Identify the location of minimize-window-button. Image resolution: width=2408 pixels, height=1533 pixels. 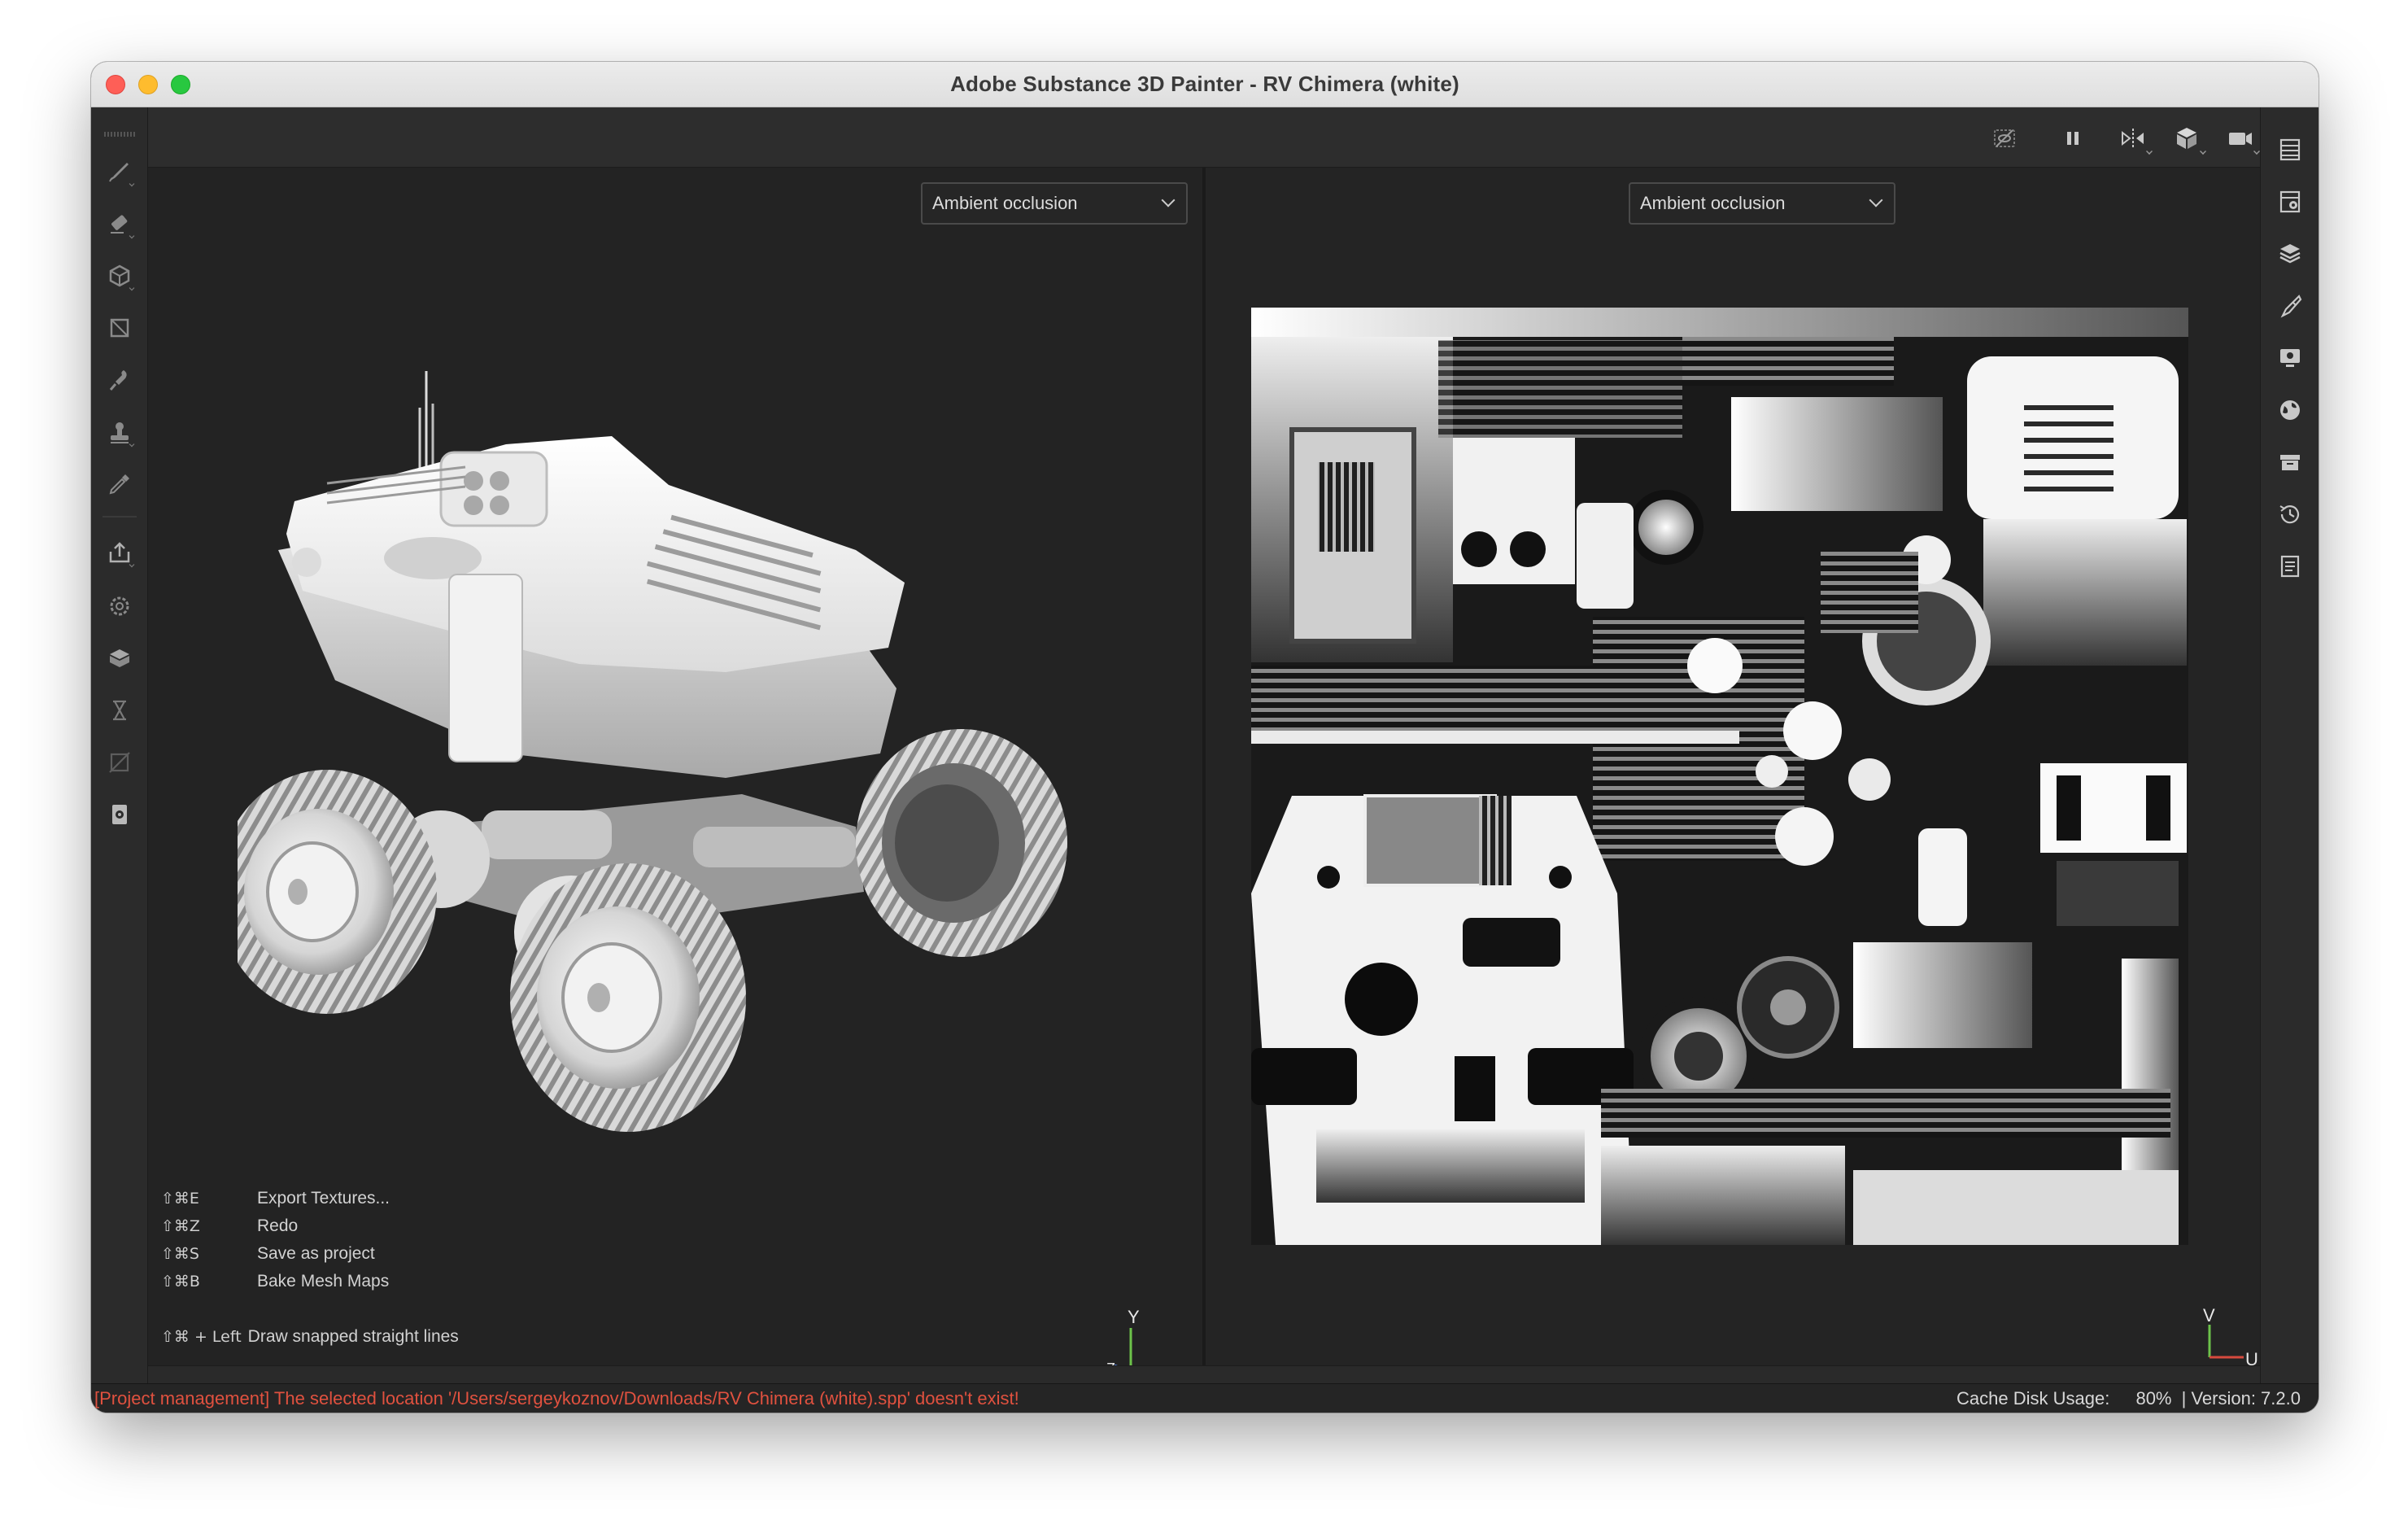
(148, 84).